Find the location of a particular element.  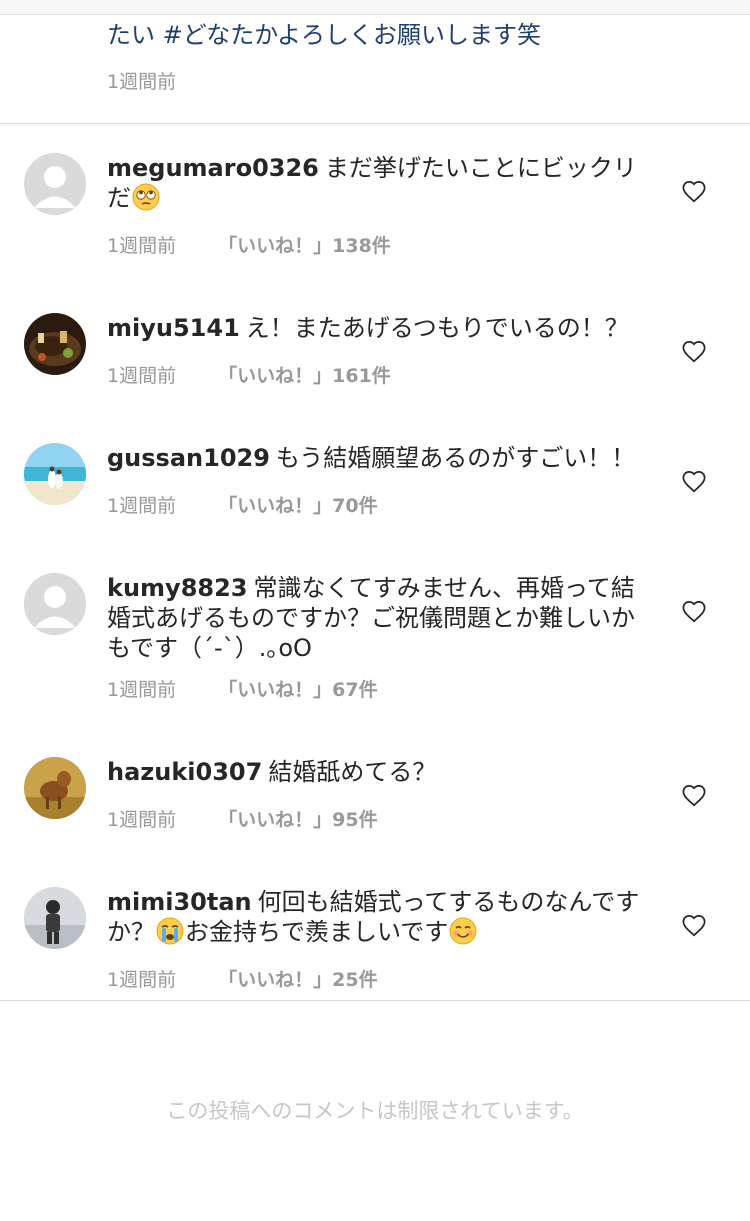

comment-username: gussan1029 is located at coordinates (188, 458).